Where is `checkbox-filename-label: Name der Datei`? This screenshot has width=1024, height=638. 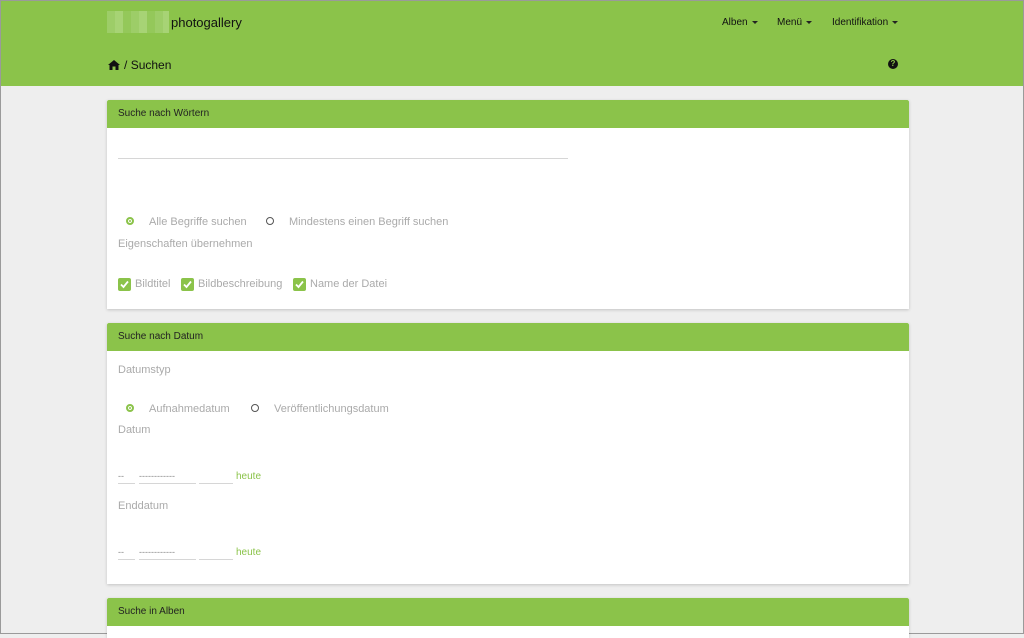
checkbox-filename-label: Name der Datei is located at coordinates (348, 284).